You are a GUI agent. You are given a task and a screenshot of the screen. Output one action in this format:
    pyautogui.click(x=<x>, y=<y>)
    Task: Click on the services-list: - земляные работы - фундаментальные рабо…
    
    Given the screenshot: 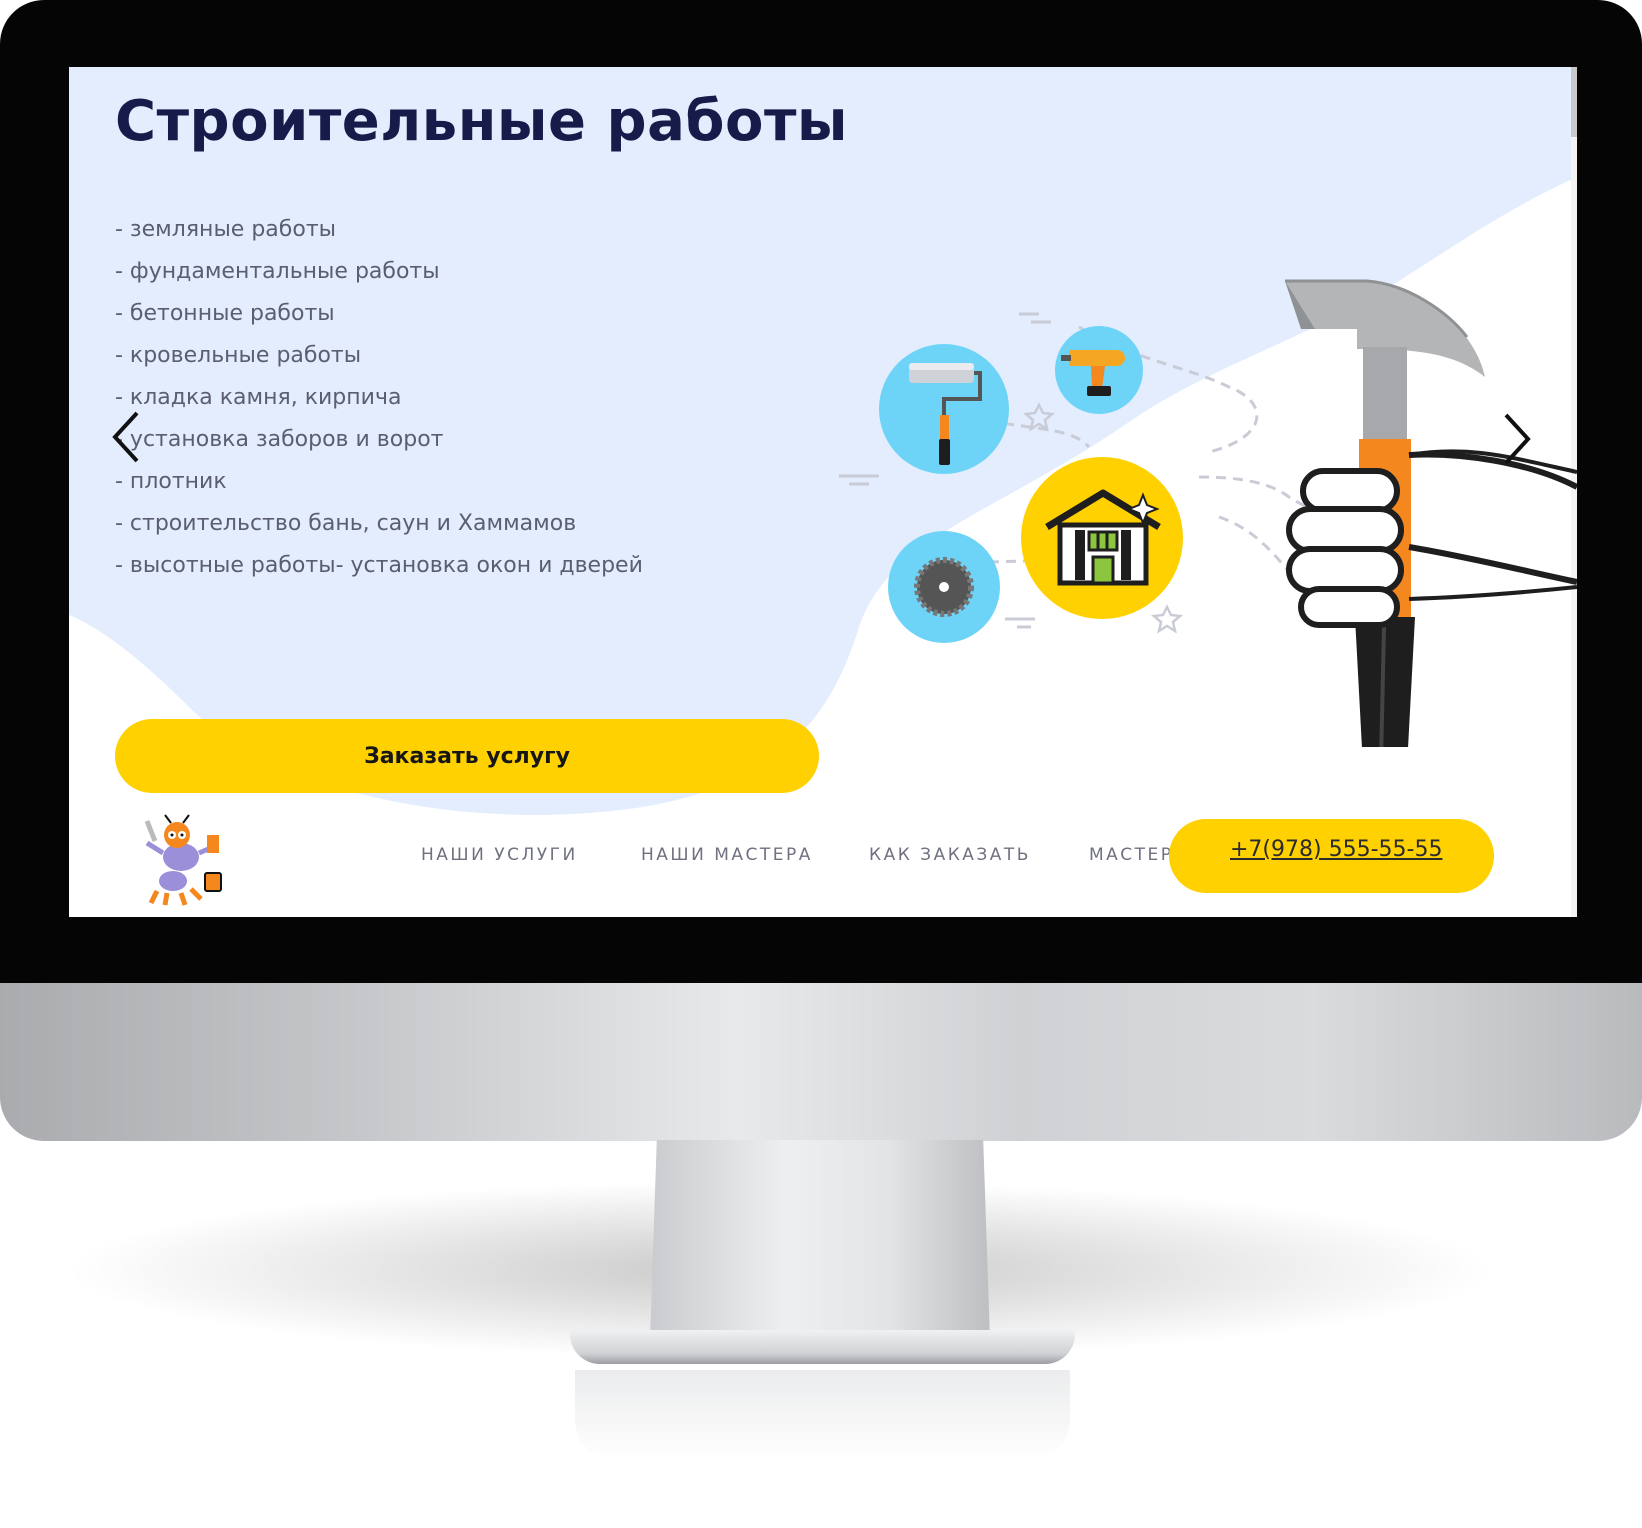 What is the action you would take?
    pyautogui.click(x=379, y=398)
    